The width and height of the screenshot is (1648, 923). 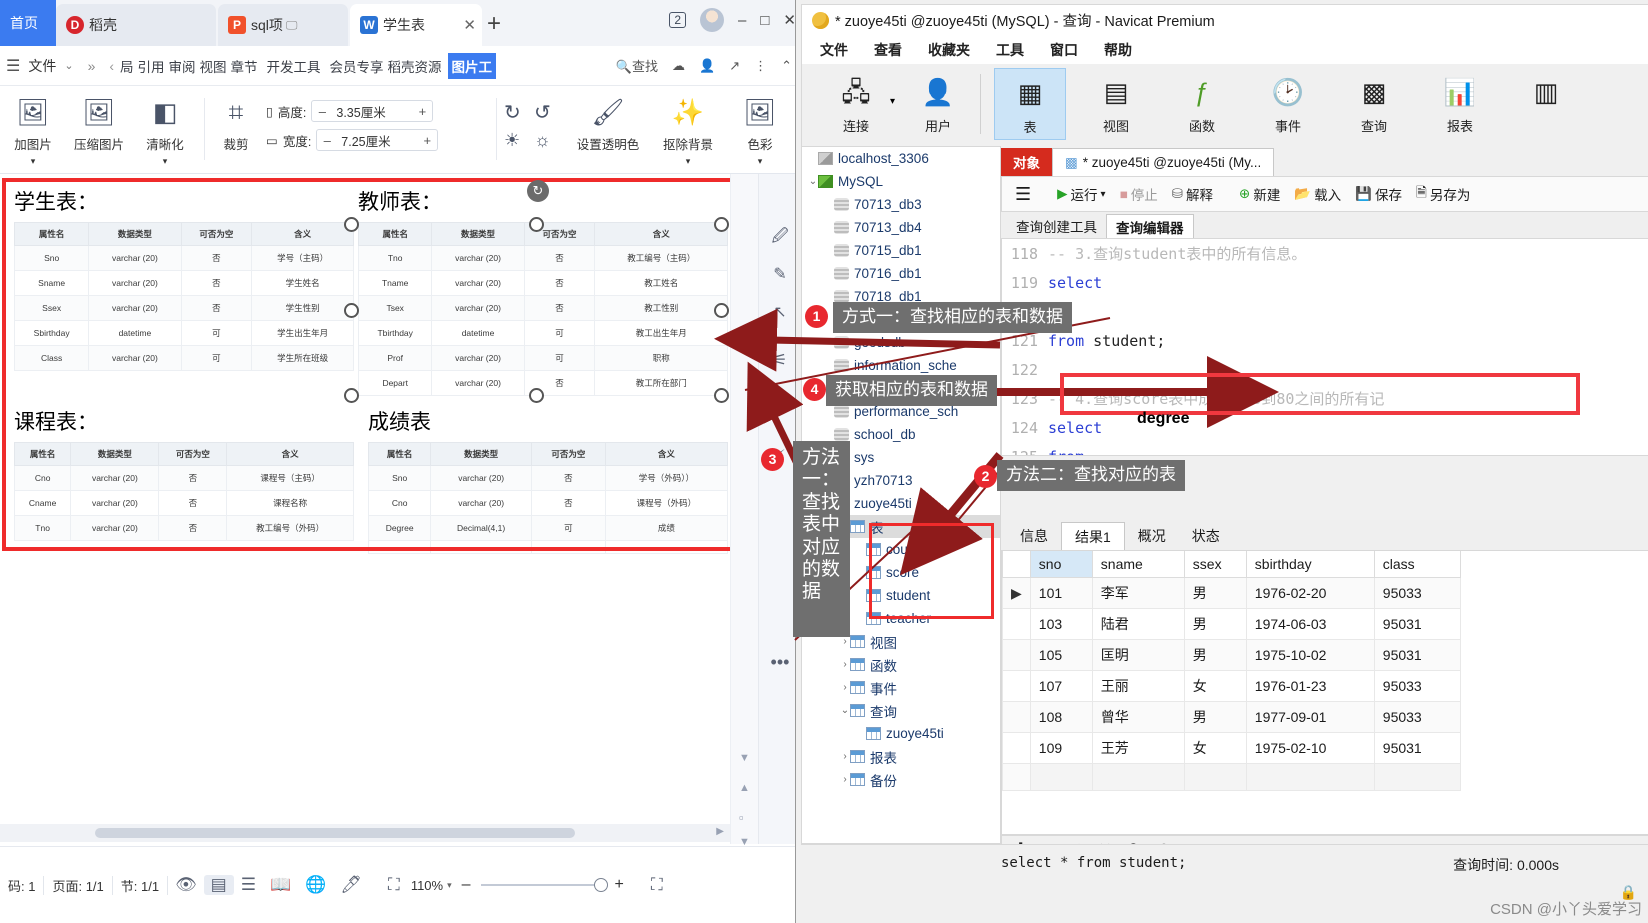 What do you see at coordinates (734, 66) in the screenshot?
I see `export-icon: ↗` at bounding box center [734, 66].